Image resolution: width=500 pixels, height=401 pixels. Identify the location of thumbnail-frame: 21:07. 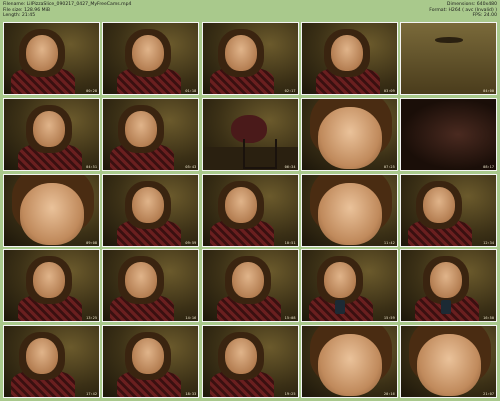
(448, 361).